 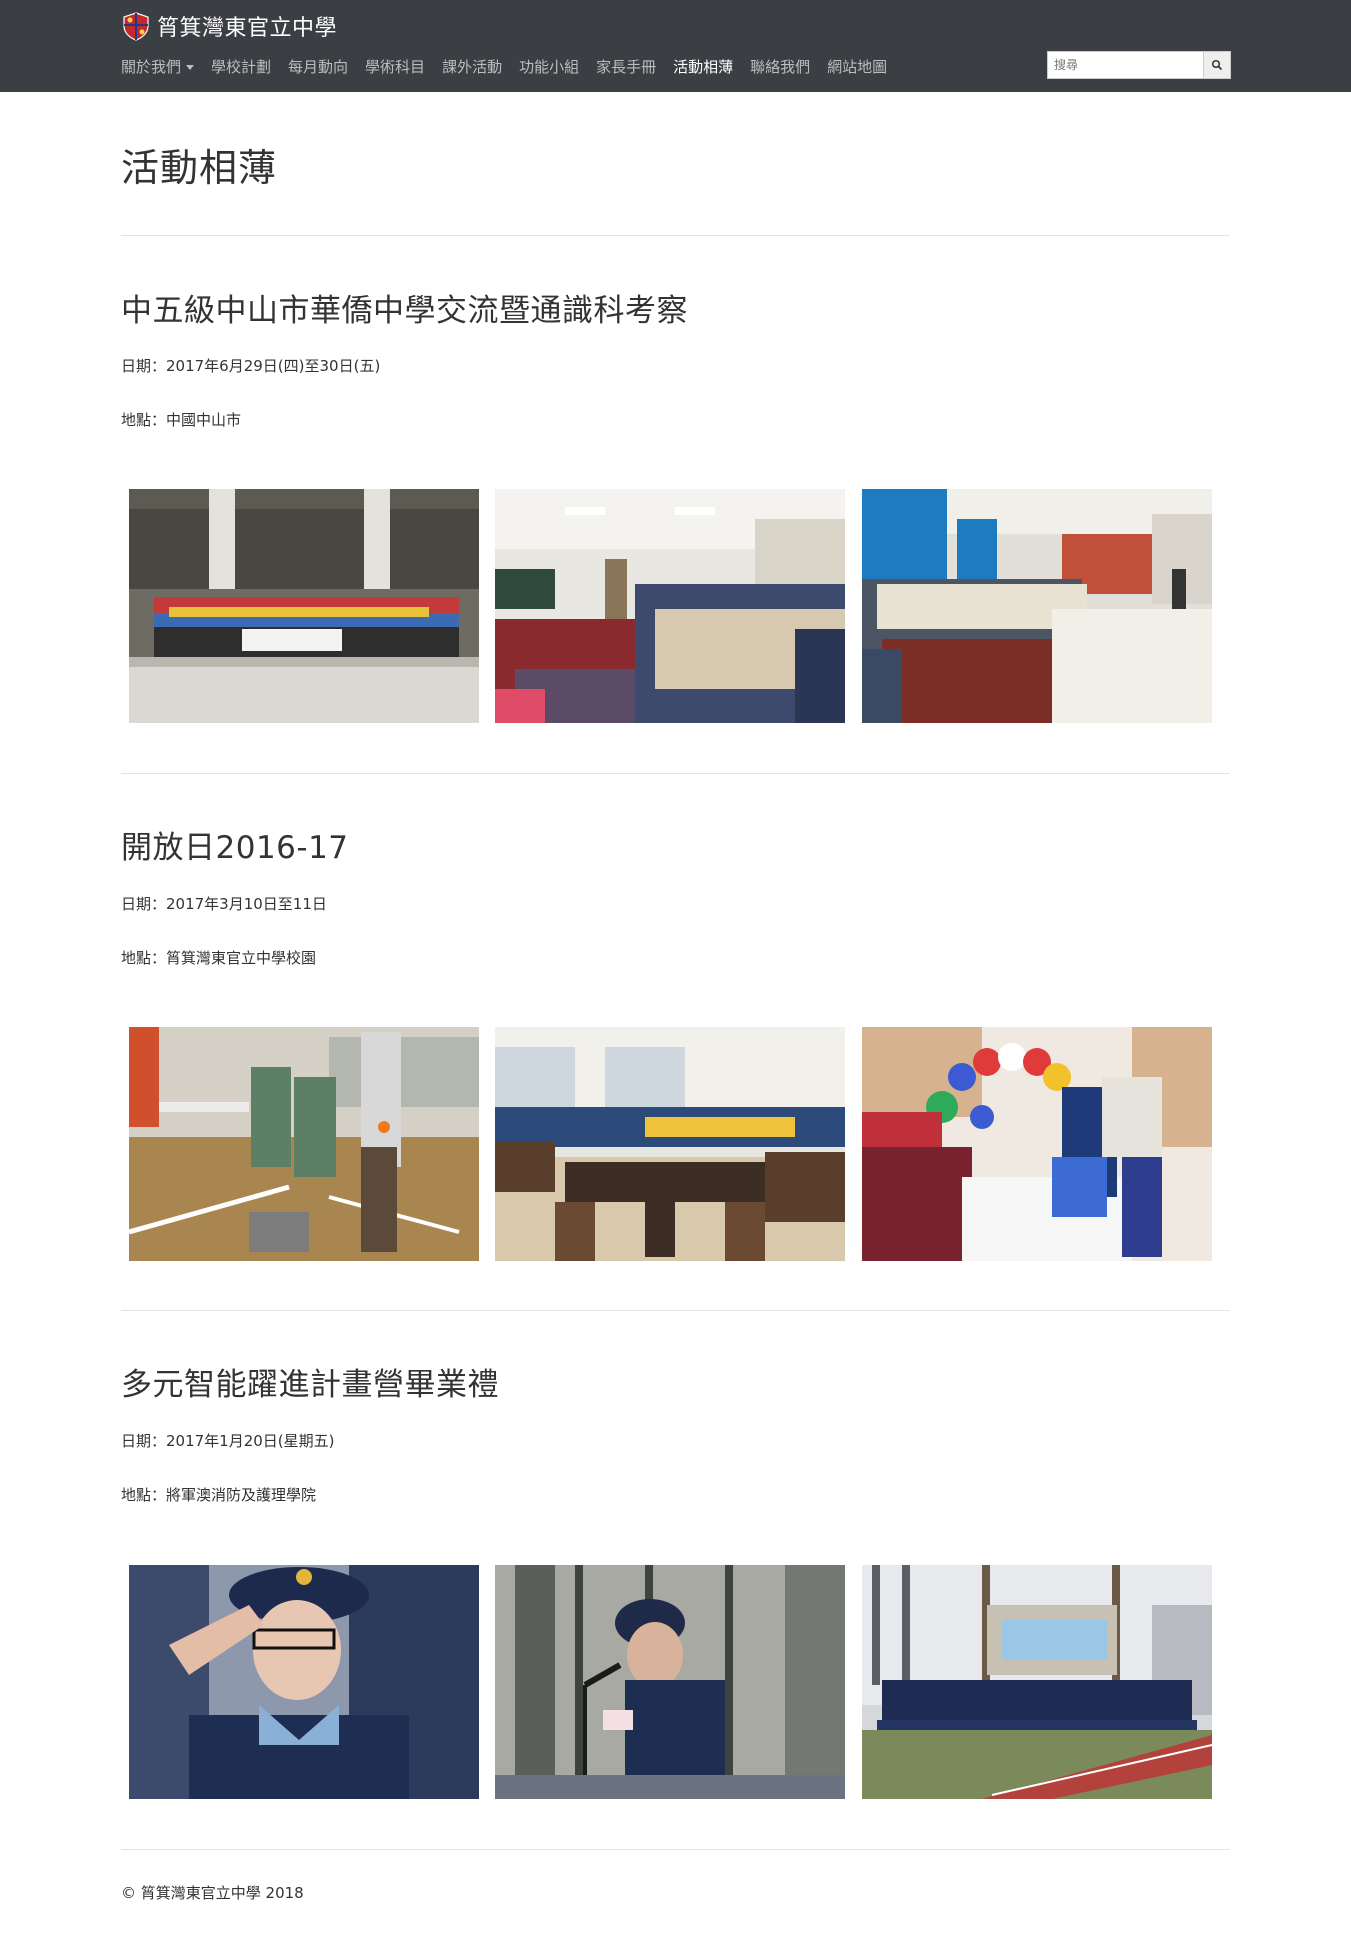 I want to click on photo-robotics-demo, so click(x=304, y=1144).